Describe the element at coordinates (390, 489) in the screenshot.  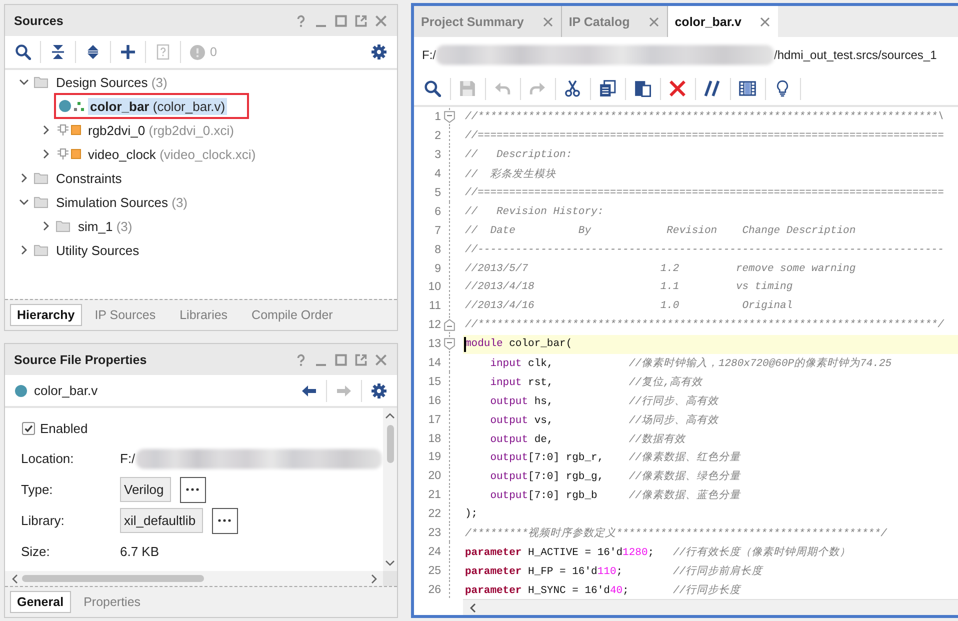
I see `vertical-scrollbar` at that location.